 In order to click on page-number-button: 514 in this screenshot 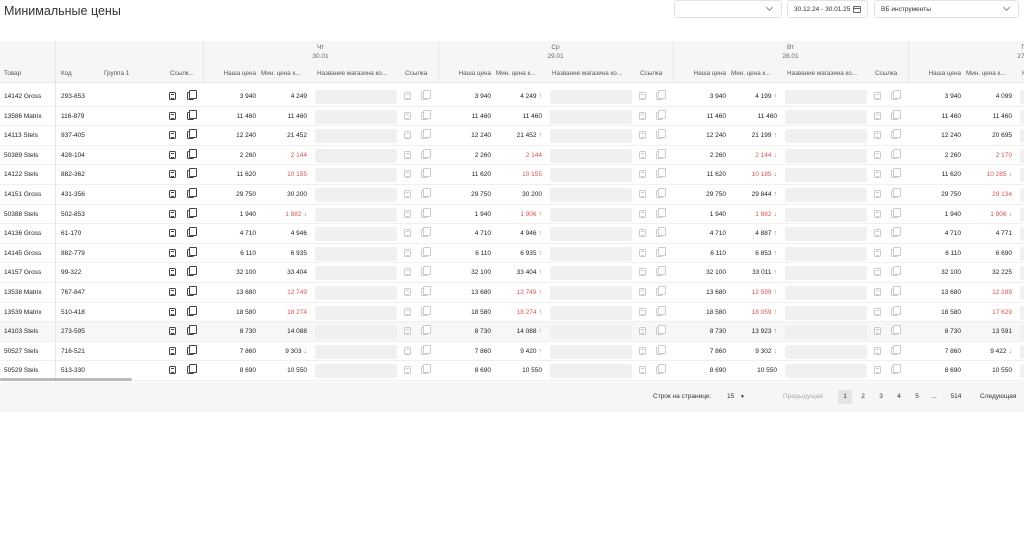, I will do `click(956, 397)`.